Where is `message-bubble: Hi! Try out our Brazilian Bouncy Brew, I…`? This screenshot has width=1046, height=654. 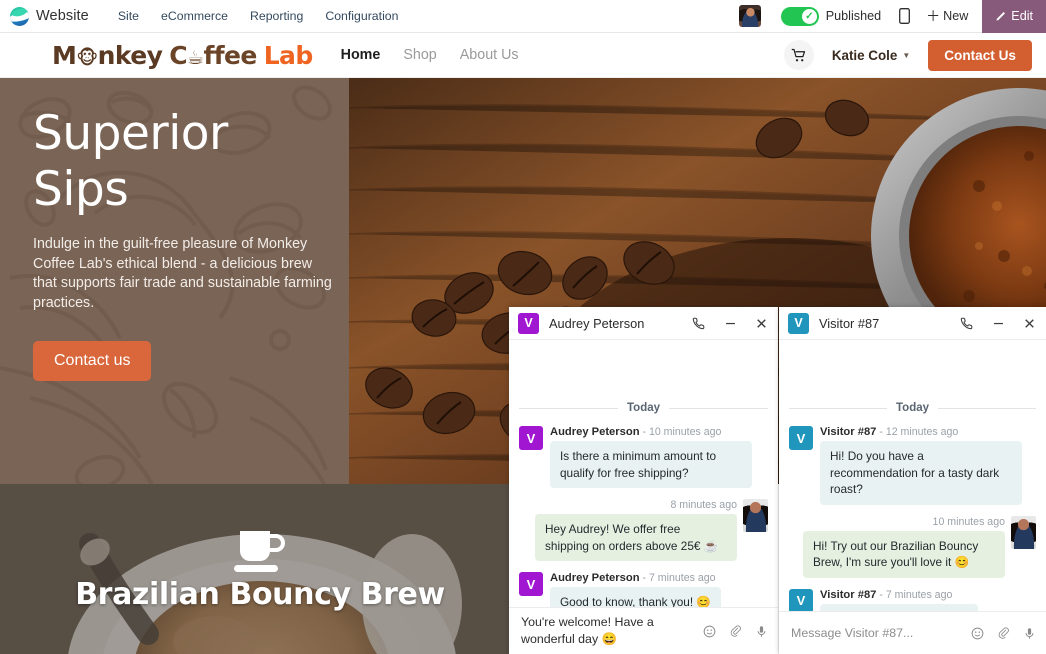 message-bubble: Hi! Try out our Brazilian Bouncy Brew, I… is located at coordinates (904, 554).